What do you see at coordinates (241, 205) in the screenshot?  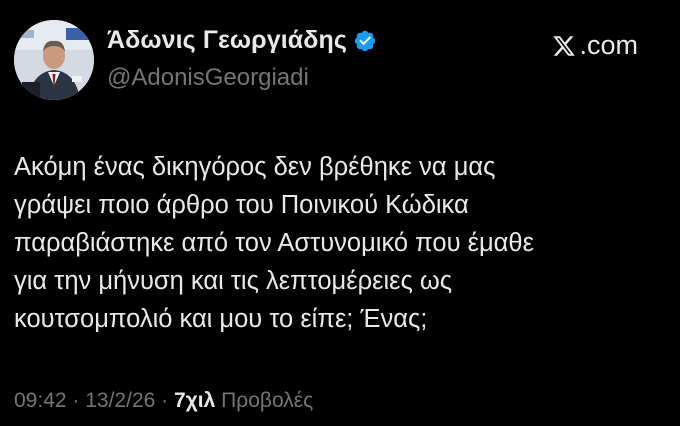 I see `tweet-line: γράψει ποιο άρθρο του Ποινικού Κώδικα` at bounding box center [241, 205].